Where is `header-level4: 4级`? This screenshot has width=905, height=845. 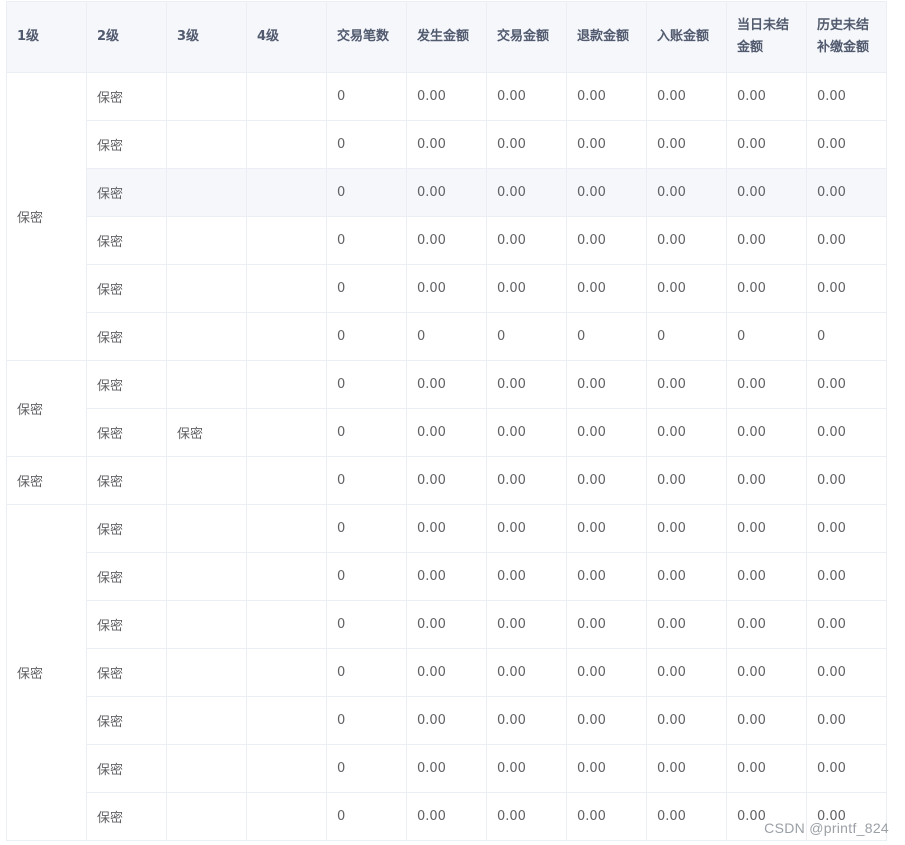 header-level4: 4级 is located at coordinates (286, 37).